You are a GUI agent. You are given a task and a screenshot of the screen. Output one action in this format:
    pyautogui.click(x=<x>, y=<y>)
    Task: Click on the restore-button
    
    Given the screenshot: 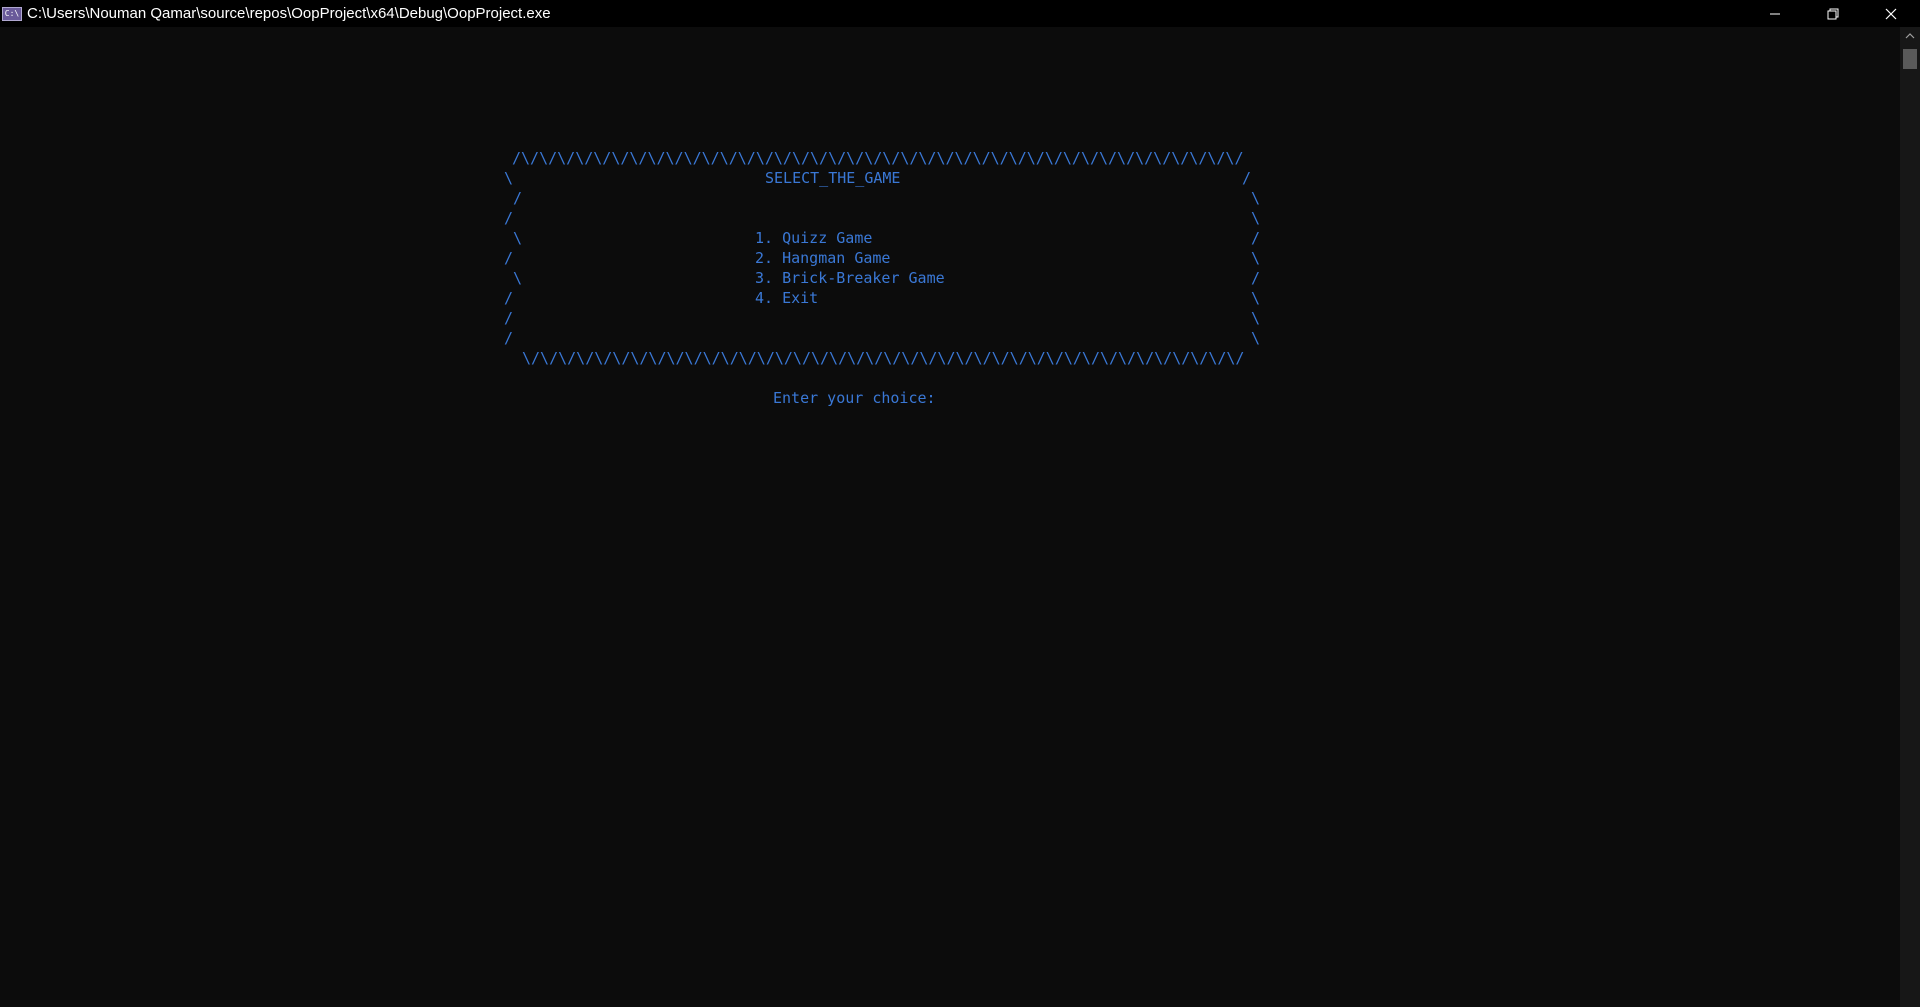 What is the action you would take?
    pyautogui.click(x=1833, y=13)
    